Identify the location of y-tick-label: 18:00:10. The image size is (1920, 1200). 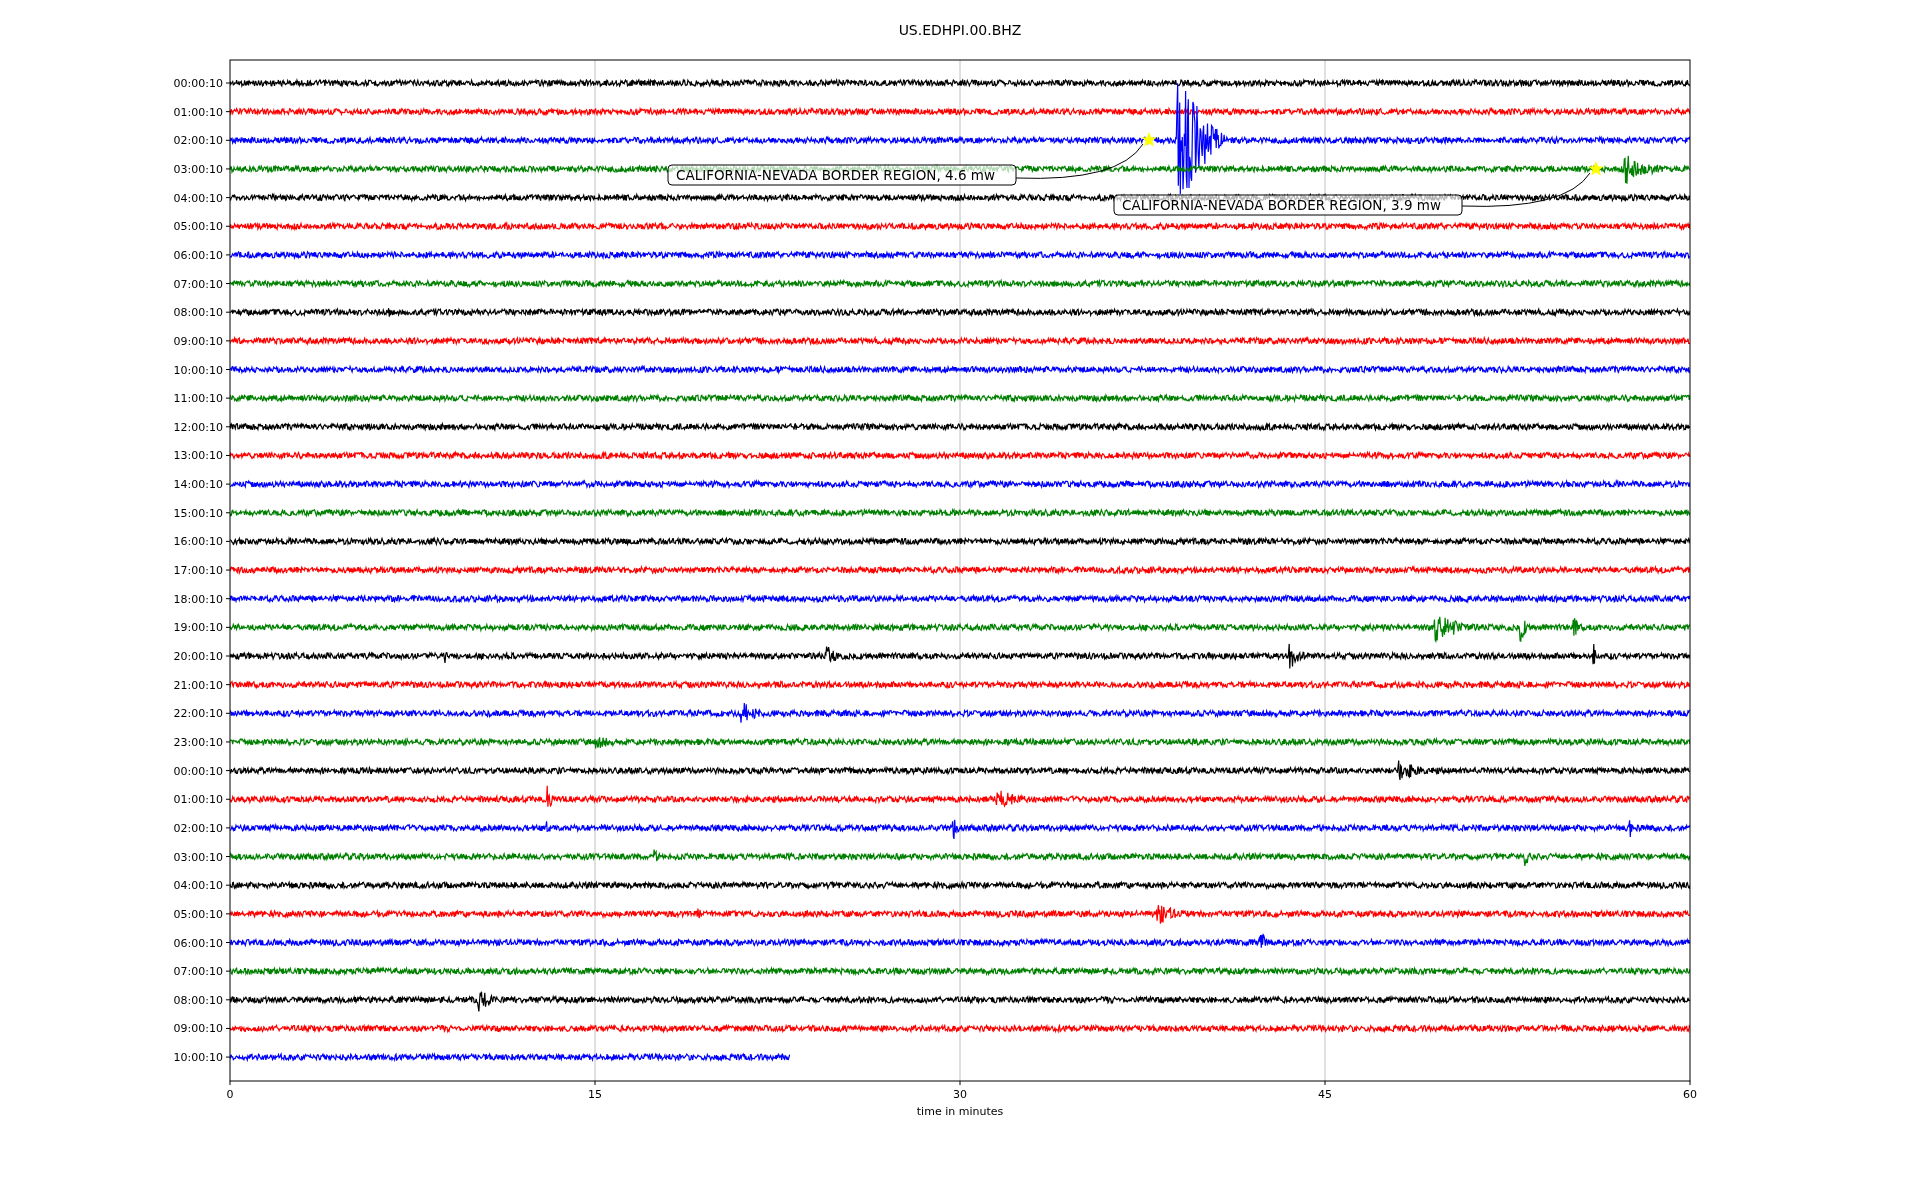
(198, 599).